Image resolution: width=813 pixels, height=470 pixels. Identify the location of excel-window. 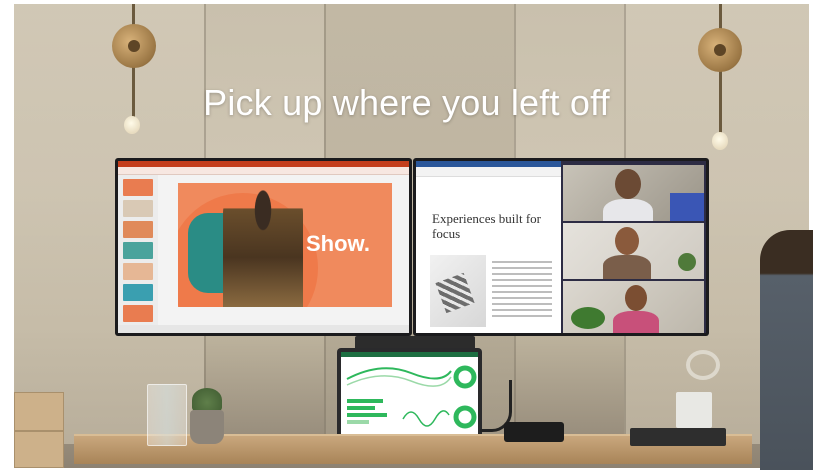
(409, 396).